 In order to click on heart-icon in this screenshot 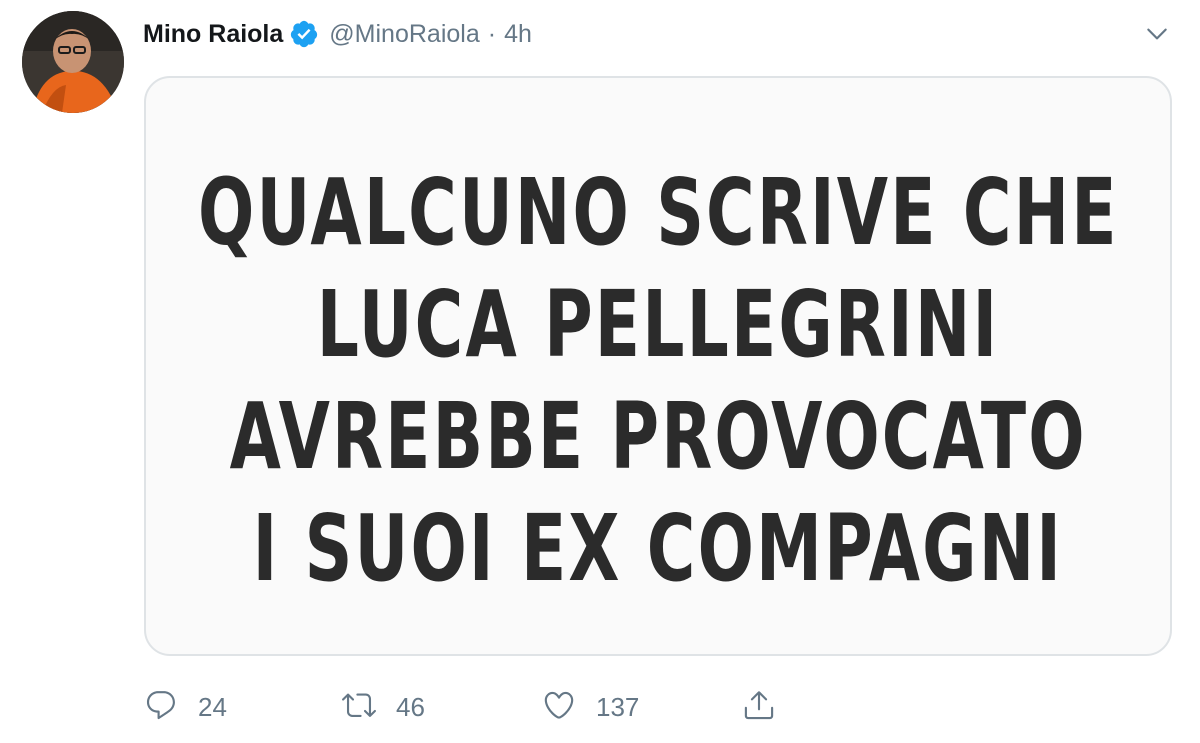, I will do `click(559, 707)`.